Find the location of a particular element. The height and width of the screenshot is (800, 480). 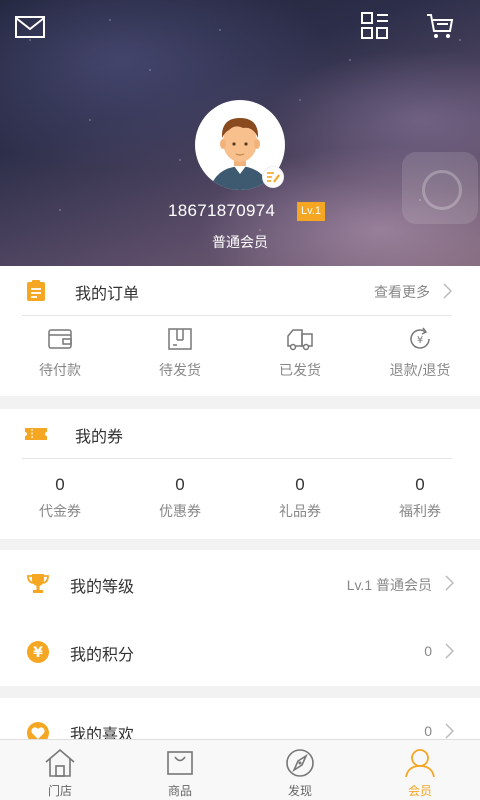

coupon-label: 礼品券 is located at coordinates (300, 512).